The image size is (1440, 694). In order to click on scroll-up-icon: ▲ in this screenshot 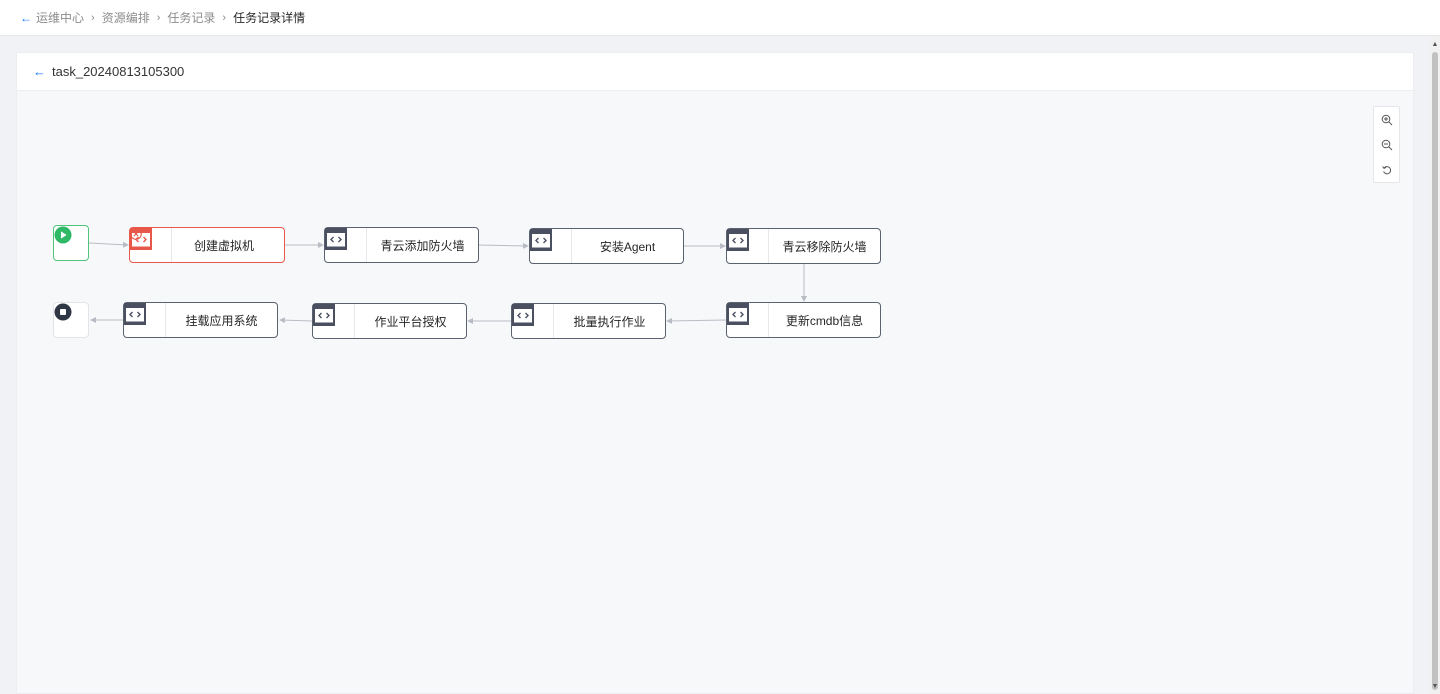, I will do `click(1435, 45)`.